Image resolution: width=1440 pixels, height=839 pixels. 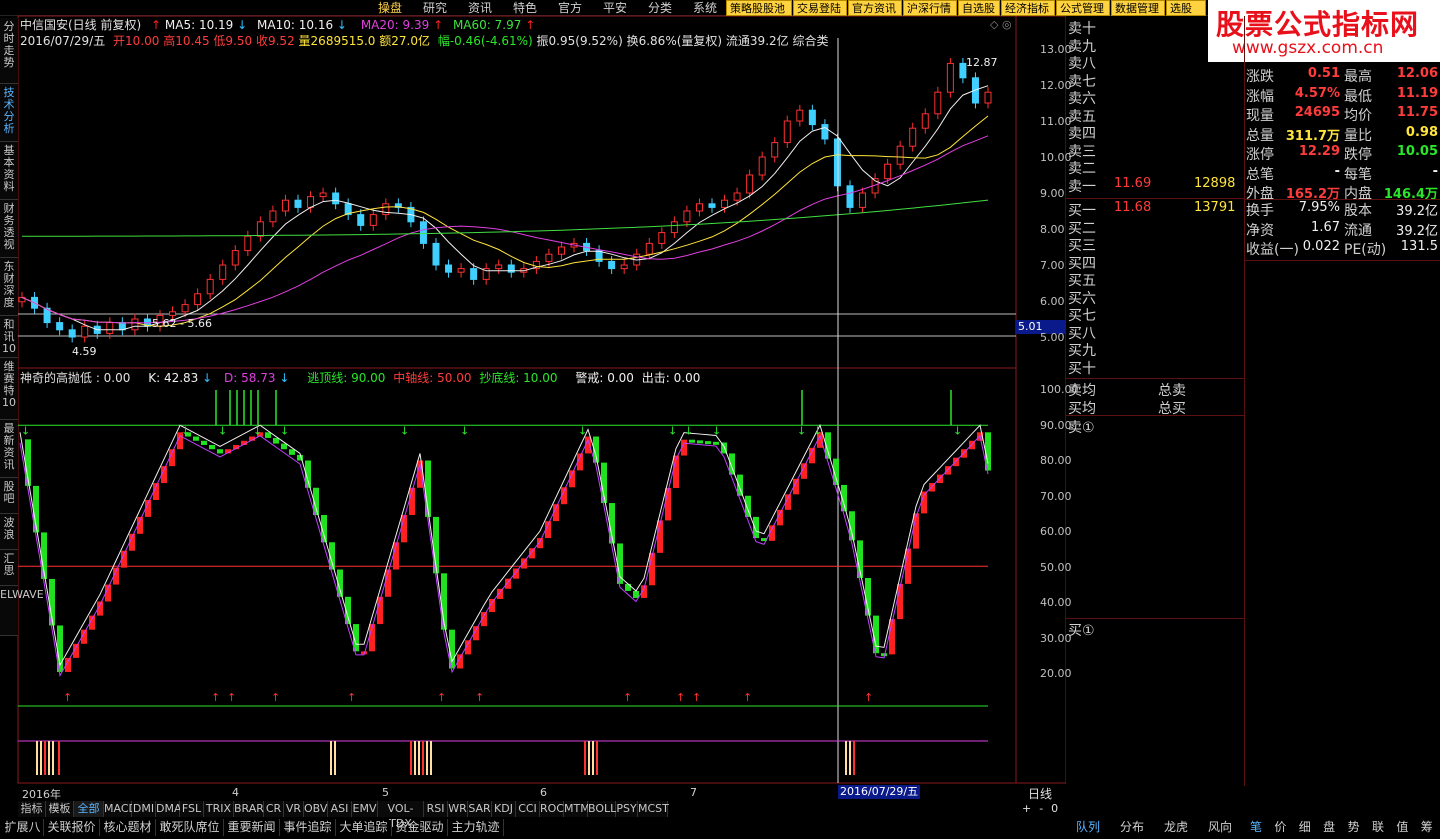 What do you see at coordinates (930, 8) in the screenshot?
I see `toolbar-button: 沪深行情` at bounding box center [930, 8].